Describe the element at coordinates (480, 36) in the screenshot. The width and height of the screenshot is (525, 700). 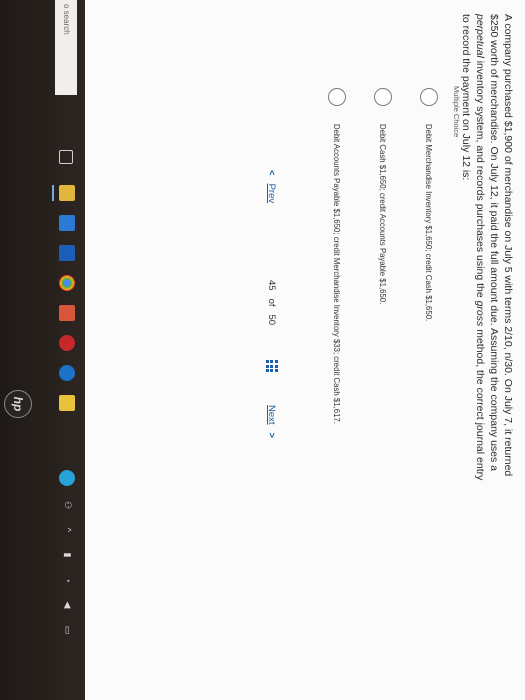
I see `question-italic-1: perpetual` at that location.